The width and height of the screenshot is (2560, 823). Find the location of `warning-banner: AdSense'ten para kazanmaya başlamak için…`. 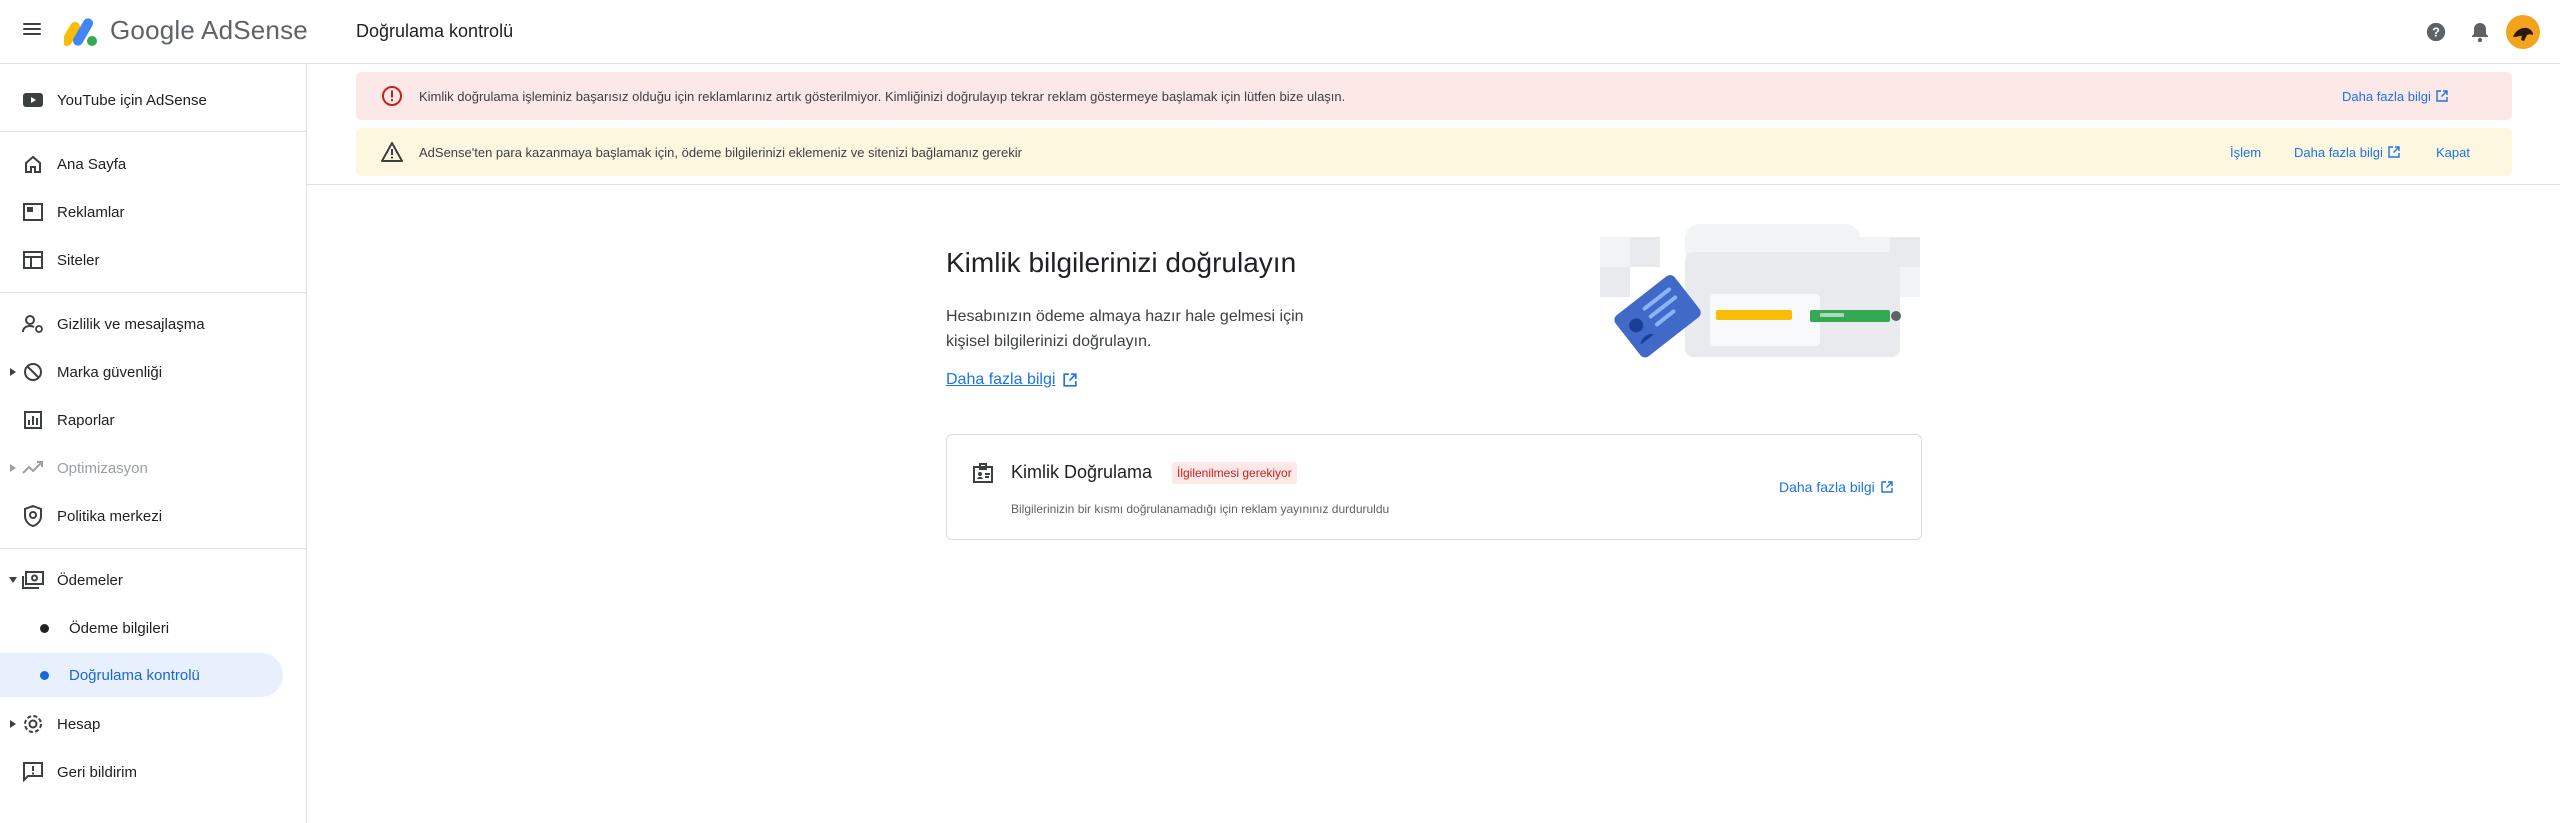

warning-banner: AdSense'ten para kazanmaya başlamak için… is located at coordinates (1434, 152).